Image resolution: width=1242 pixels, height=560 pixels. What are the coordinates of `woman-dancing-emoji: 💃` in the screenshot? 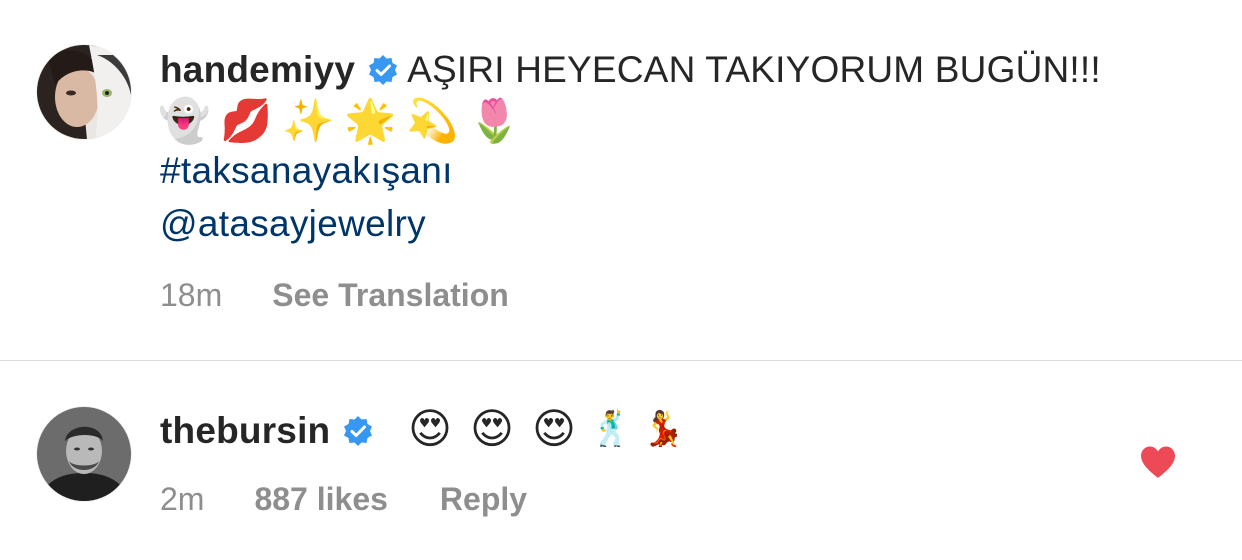 It's located at (663, 429).